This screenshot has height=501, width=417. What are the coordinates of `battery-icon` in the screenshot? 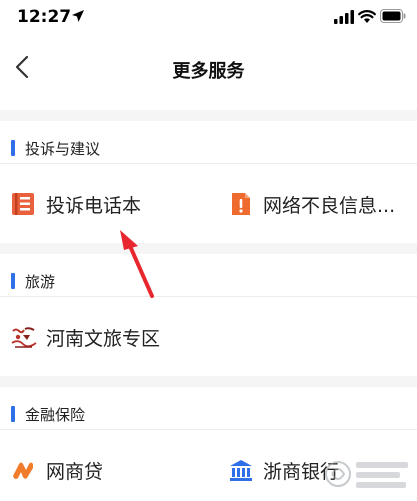 It's located at (393, 16).